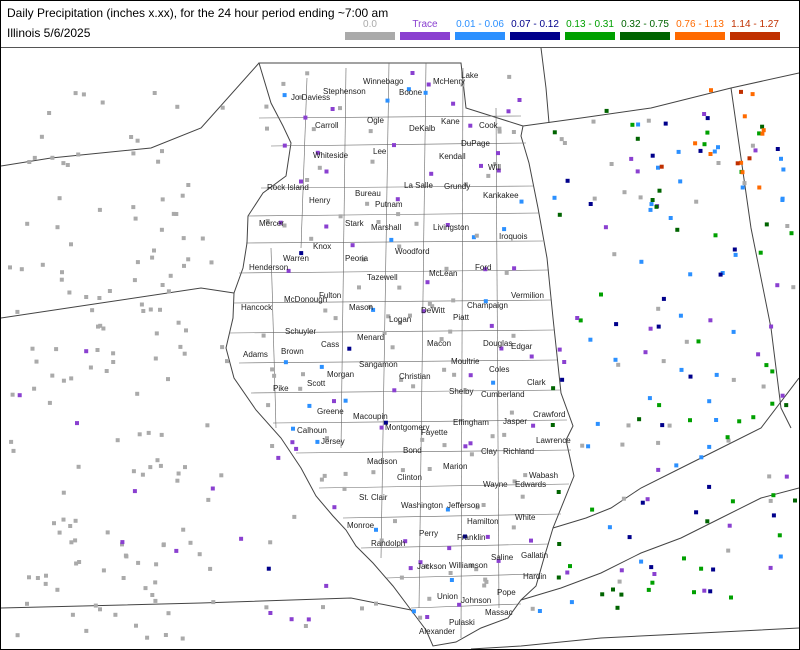 The height and width of the screenshot is (650, 800). I want to click on legend-label: Trace, so click(425, 24).